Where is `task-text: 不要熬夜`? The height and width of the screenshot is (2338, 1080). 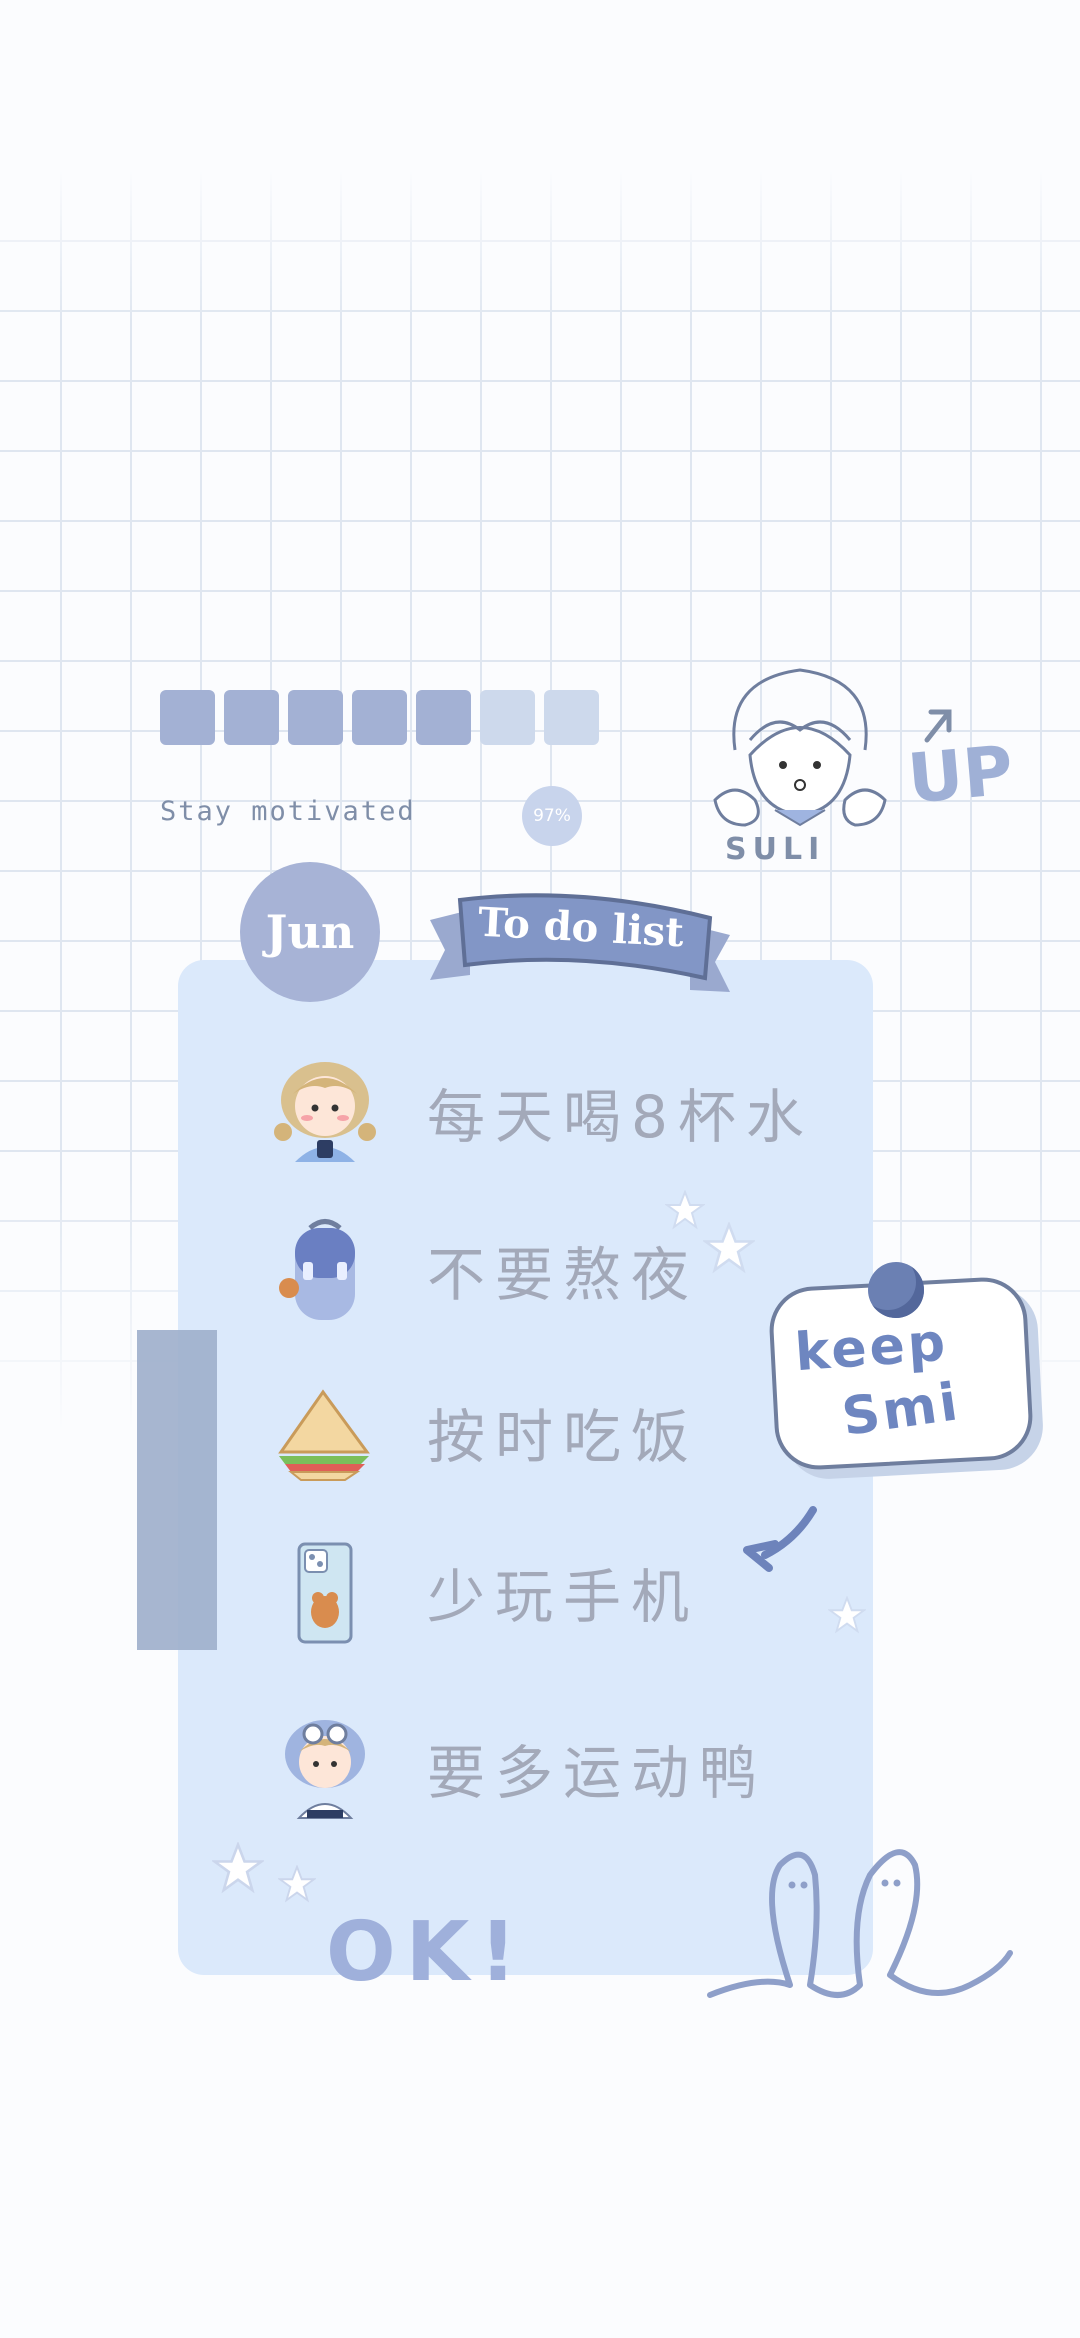
task-text: 不要熬夜 is located at coordinates (563, 1275).